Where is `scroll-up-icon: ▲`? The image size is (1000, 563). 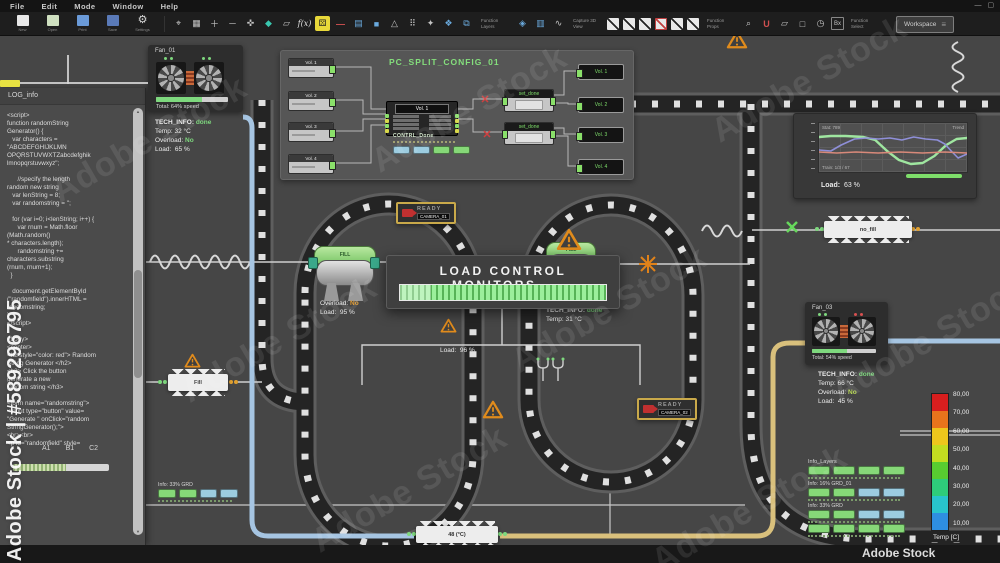
scroll-up-icon: ▲ is located at coordinates (138, 111).